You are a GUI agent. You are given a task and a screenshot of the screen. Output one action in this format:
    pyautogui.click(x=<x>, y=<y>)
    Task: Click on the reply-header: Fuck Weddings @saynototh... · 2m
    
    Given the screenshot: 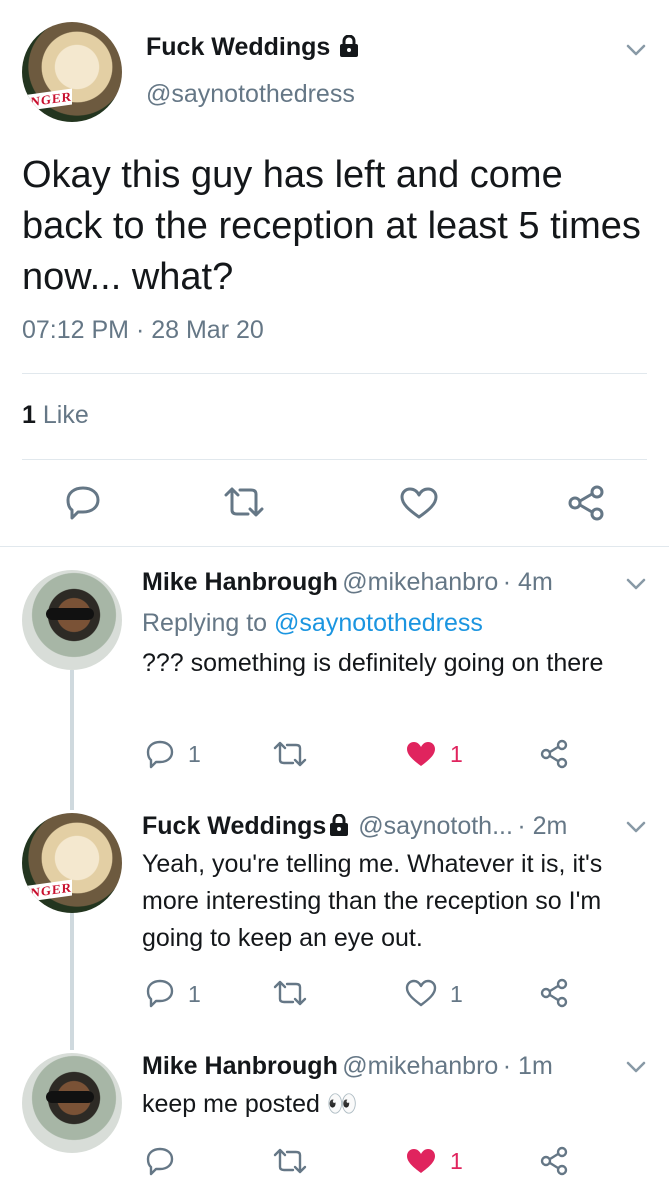 What is the action you would take?
    pyautogui.click(x=354, y=826)
    